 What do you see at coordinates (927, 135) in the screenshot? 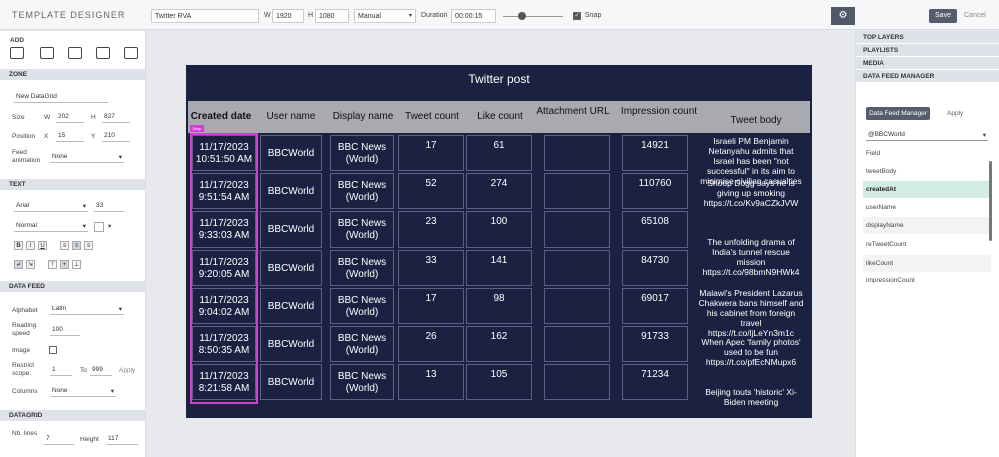
I see `feed-select: @BBCWorld ▾` at bounding box center [927, 135].